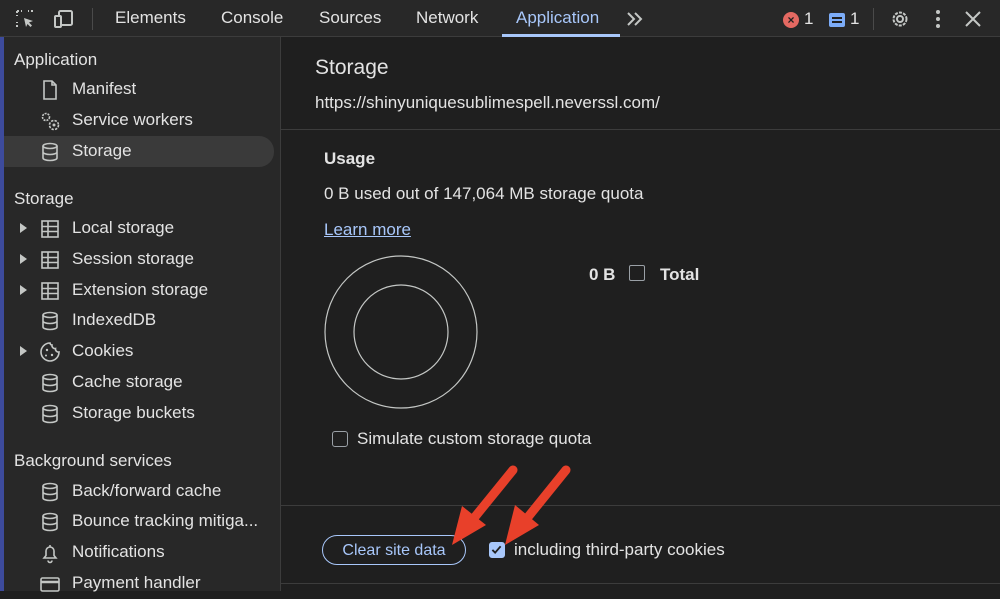  Describe the element at coordinates (102, 150) in the screenshot. I see `sidebar-item-label: Storage` at that location.